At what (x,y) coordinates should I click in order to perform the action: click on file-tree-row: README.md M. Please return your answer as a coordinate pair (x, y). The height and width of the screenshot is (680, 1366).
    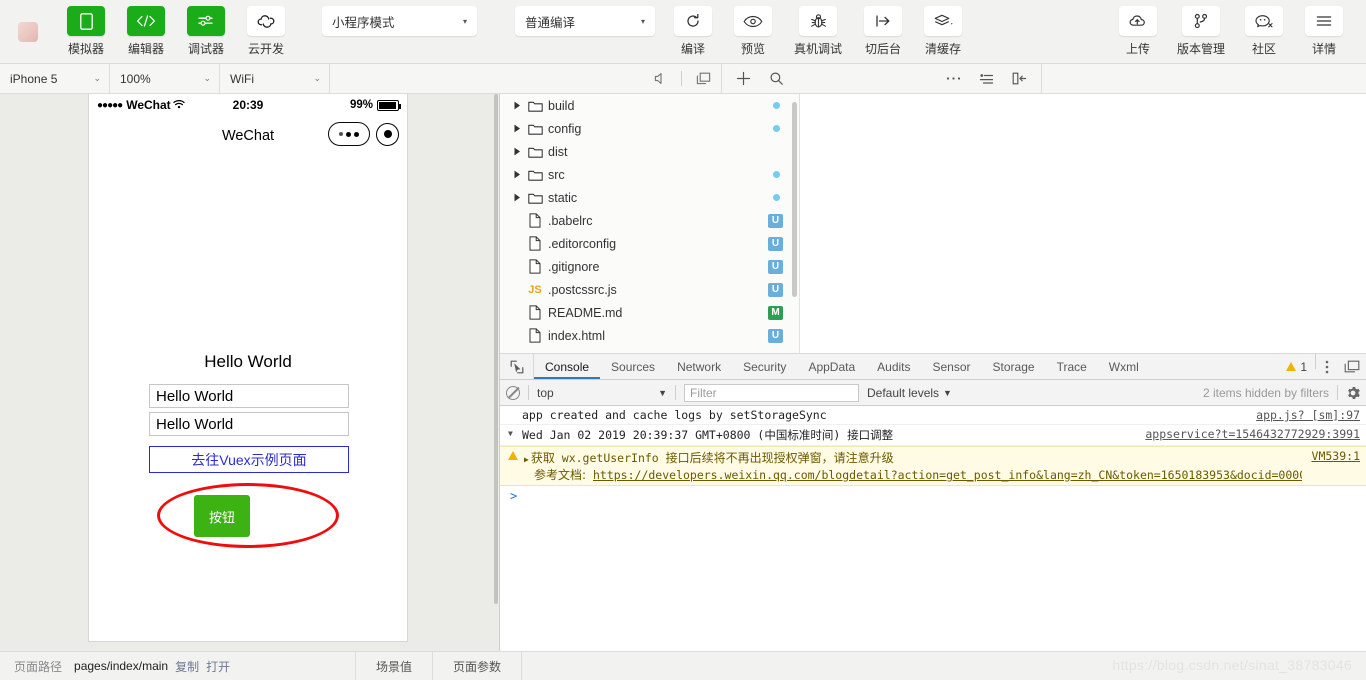
    Looking at the image, I should click on (649, 312).